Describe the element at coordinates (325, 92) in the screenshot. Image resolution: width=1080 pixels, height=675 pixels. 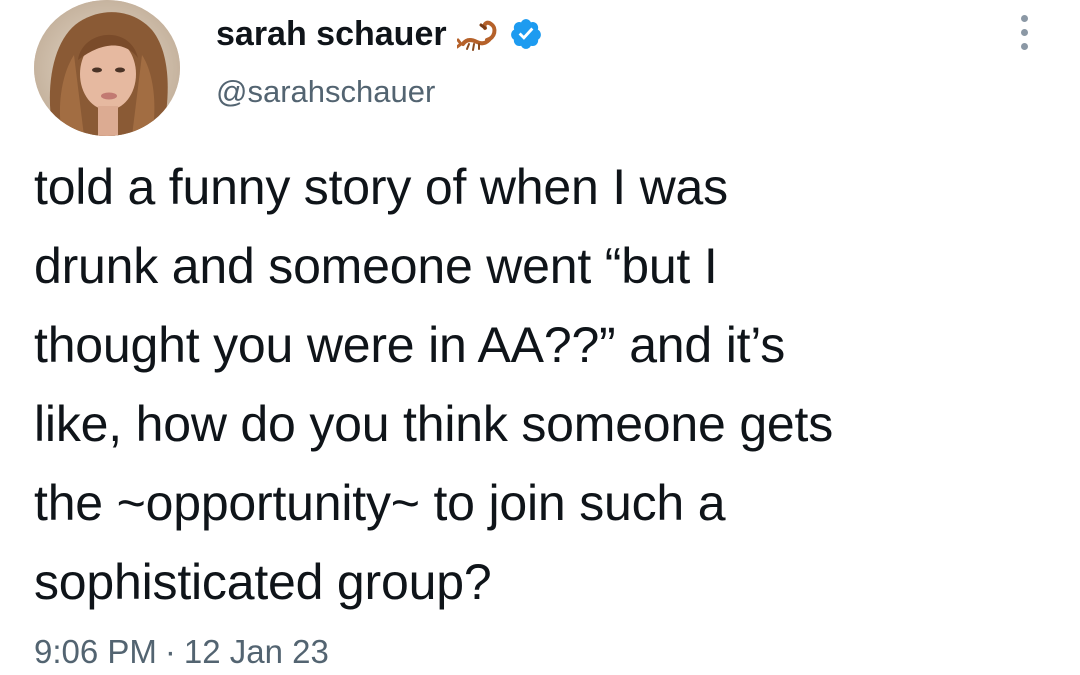
I see `author-handle: @sarahschauer` at that location.